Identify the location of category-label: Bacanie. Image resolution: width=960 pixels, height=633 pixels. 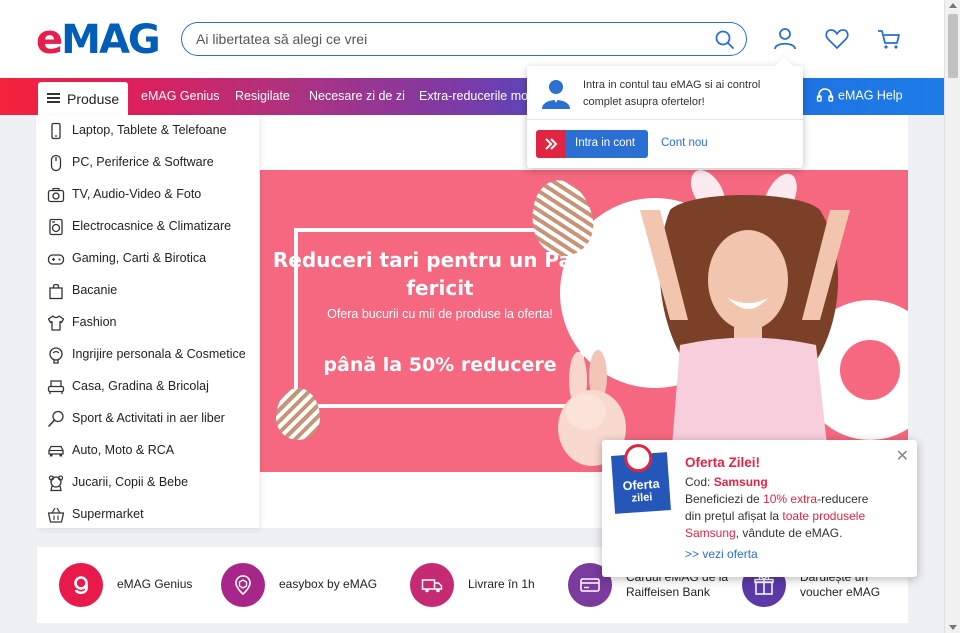
(95, 290).